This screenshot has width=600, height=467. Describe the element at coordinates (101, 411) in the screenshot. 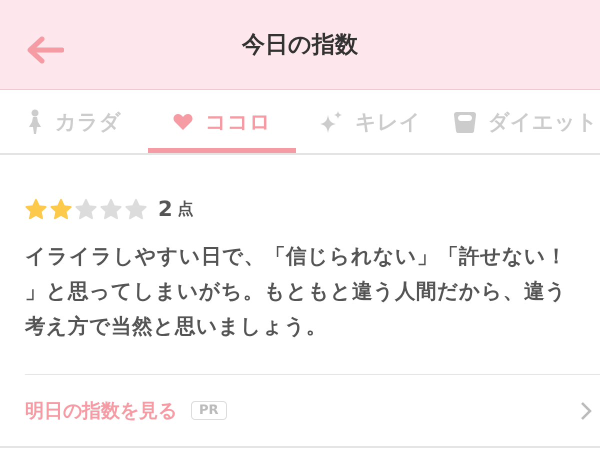

I see `link-label: 明日の指数を見る` at that location.